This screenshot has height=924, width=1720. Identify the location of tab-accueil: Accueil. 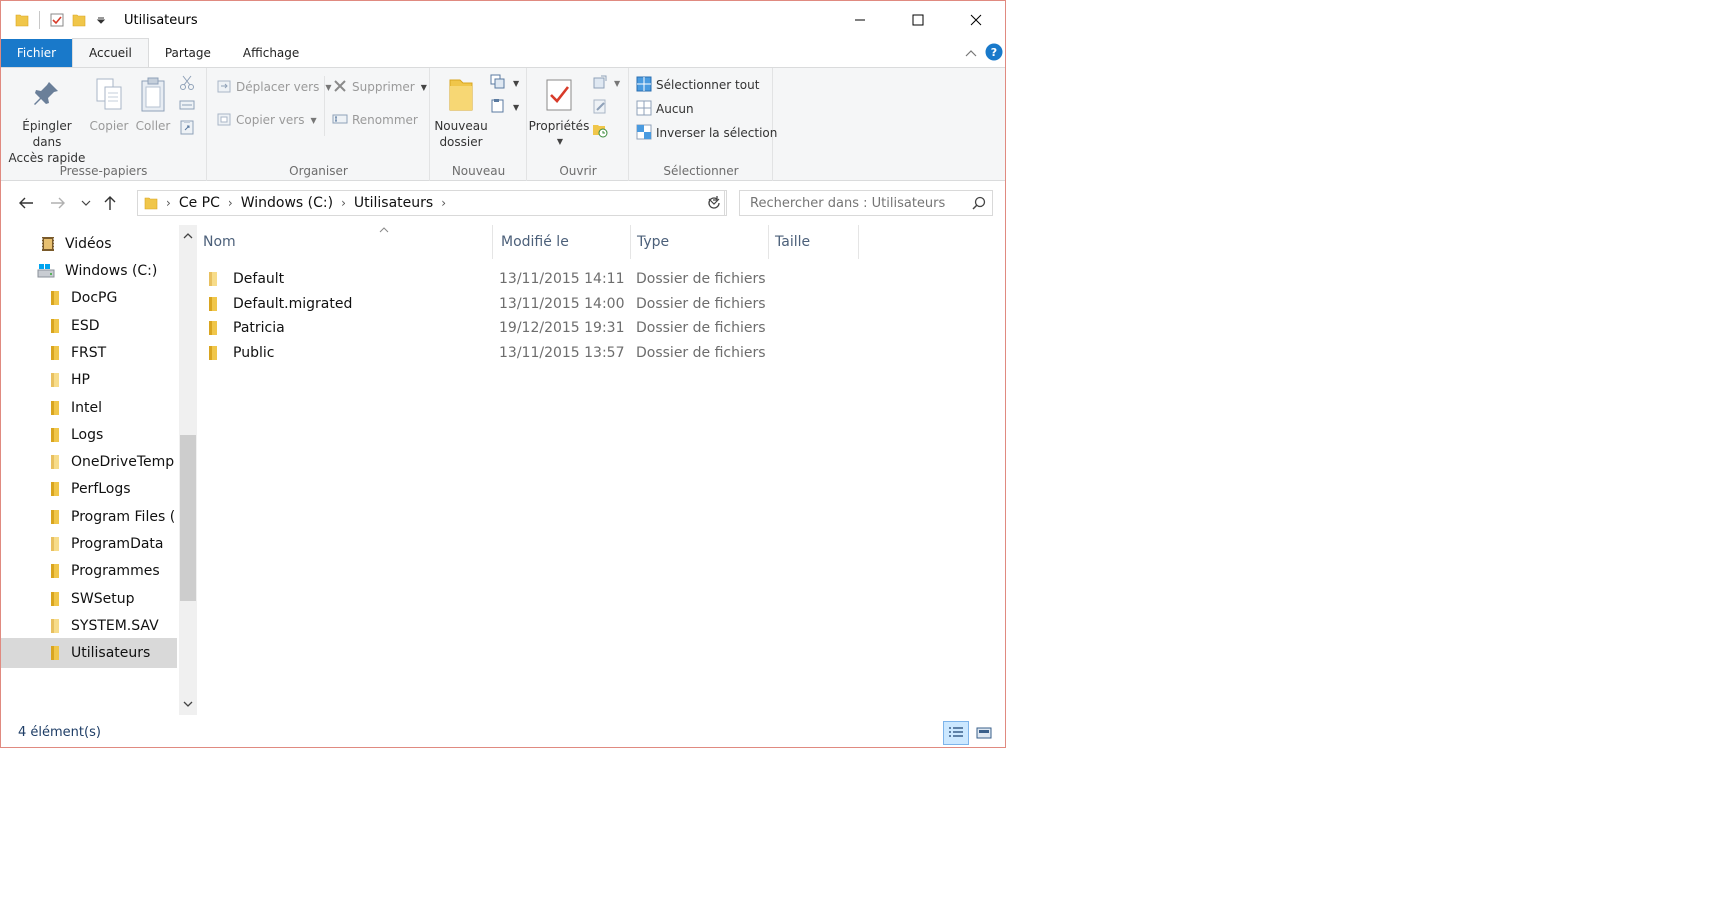
(110, 52).